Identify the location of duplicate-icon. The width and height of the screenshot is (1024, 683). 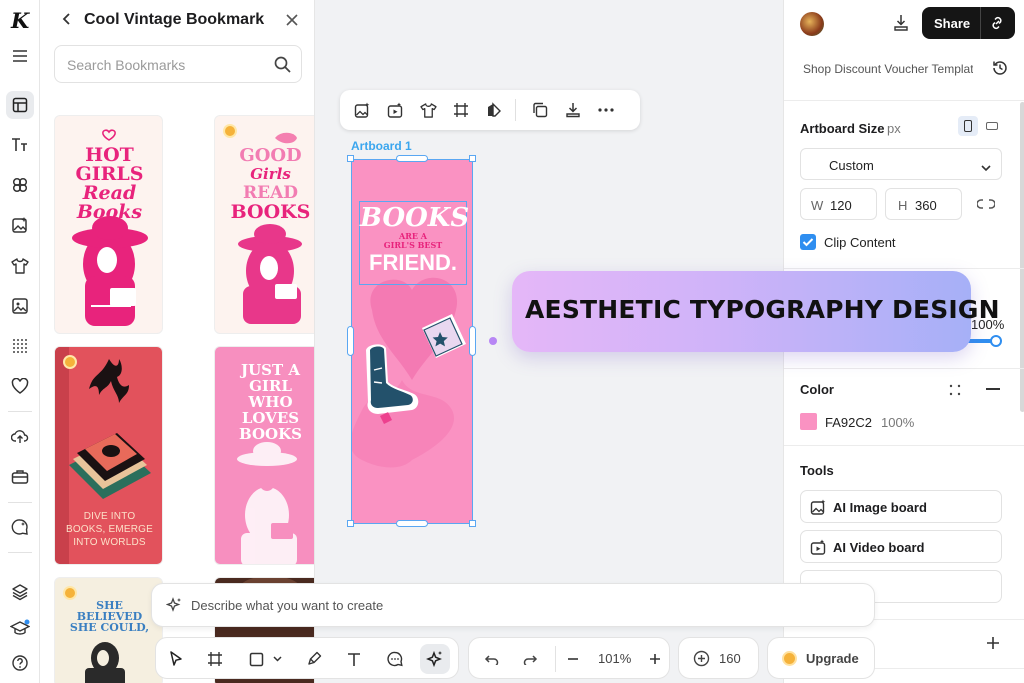
(540, 110).